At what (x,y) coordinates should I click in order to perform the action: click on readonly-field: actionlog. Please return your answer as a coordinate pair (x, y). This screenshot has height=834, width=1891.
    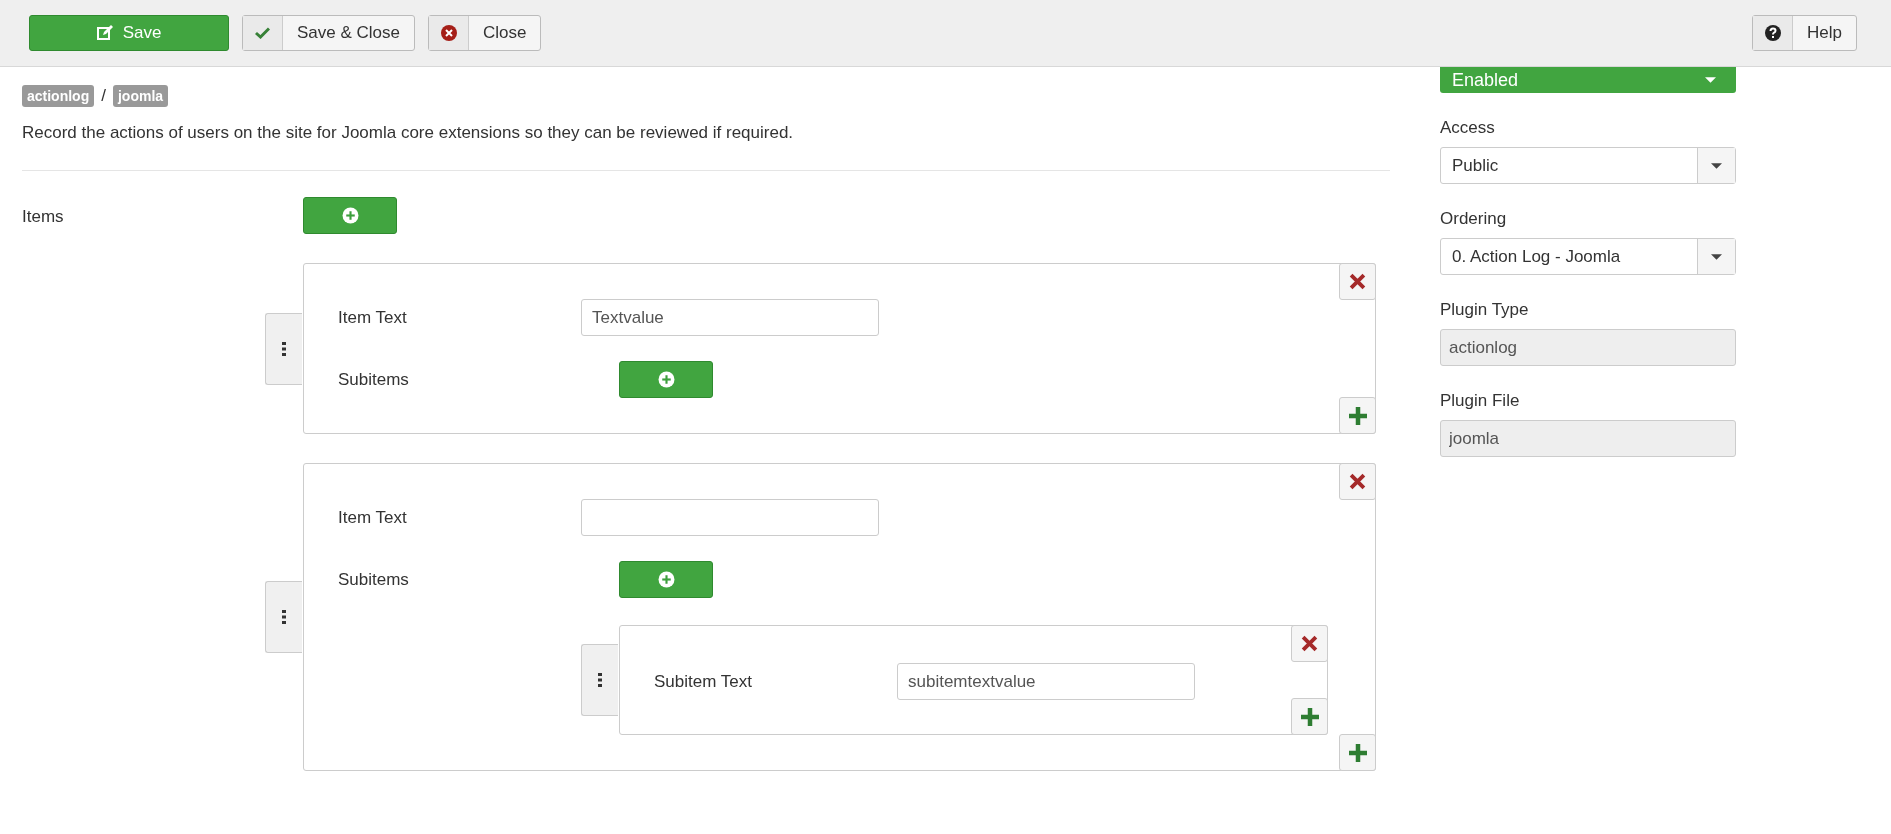
    Looking at the image, I should click on (1588, 347).